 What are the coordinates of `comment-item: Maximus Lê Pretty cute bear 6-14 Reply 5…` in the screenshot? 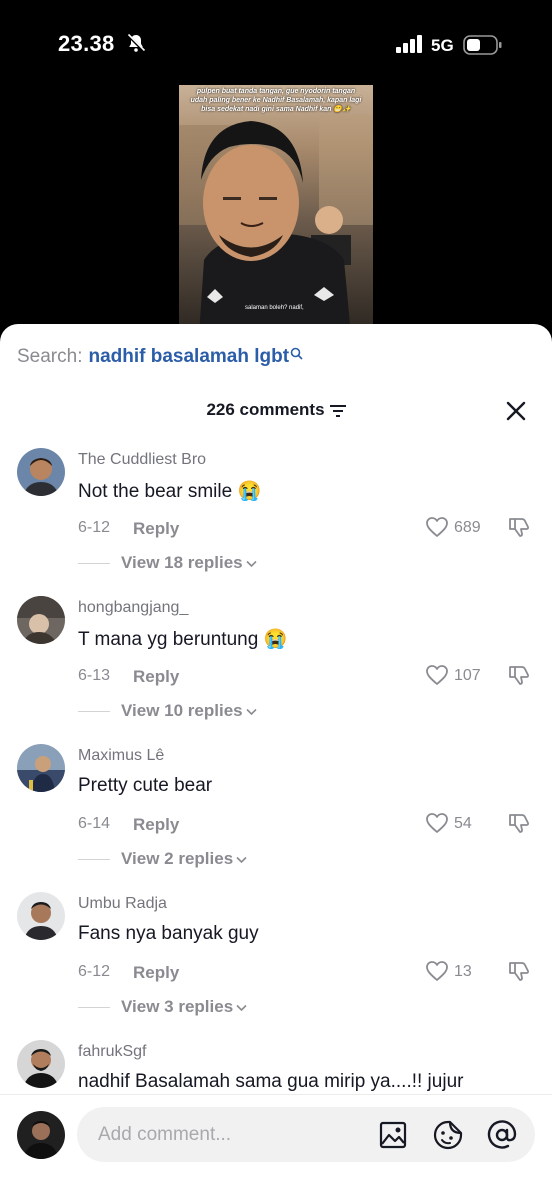 It's located at (276, 818).